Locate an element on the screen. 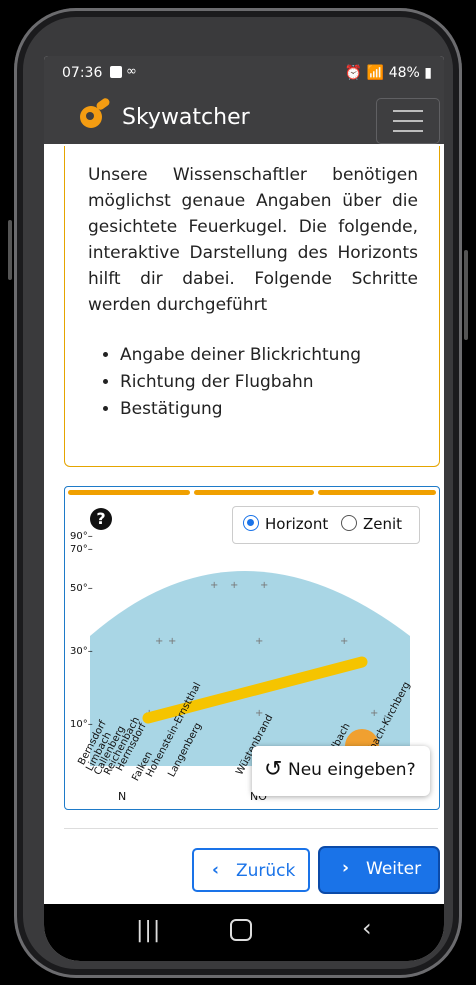 This screenshot has width=476, height=985. help-icon: ? is located at coordinates (101, 519).